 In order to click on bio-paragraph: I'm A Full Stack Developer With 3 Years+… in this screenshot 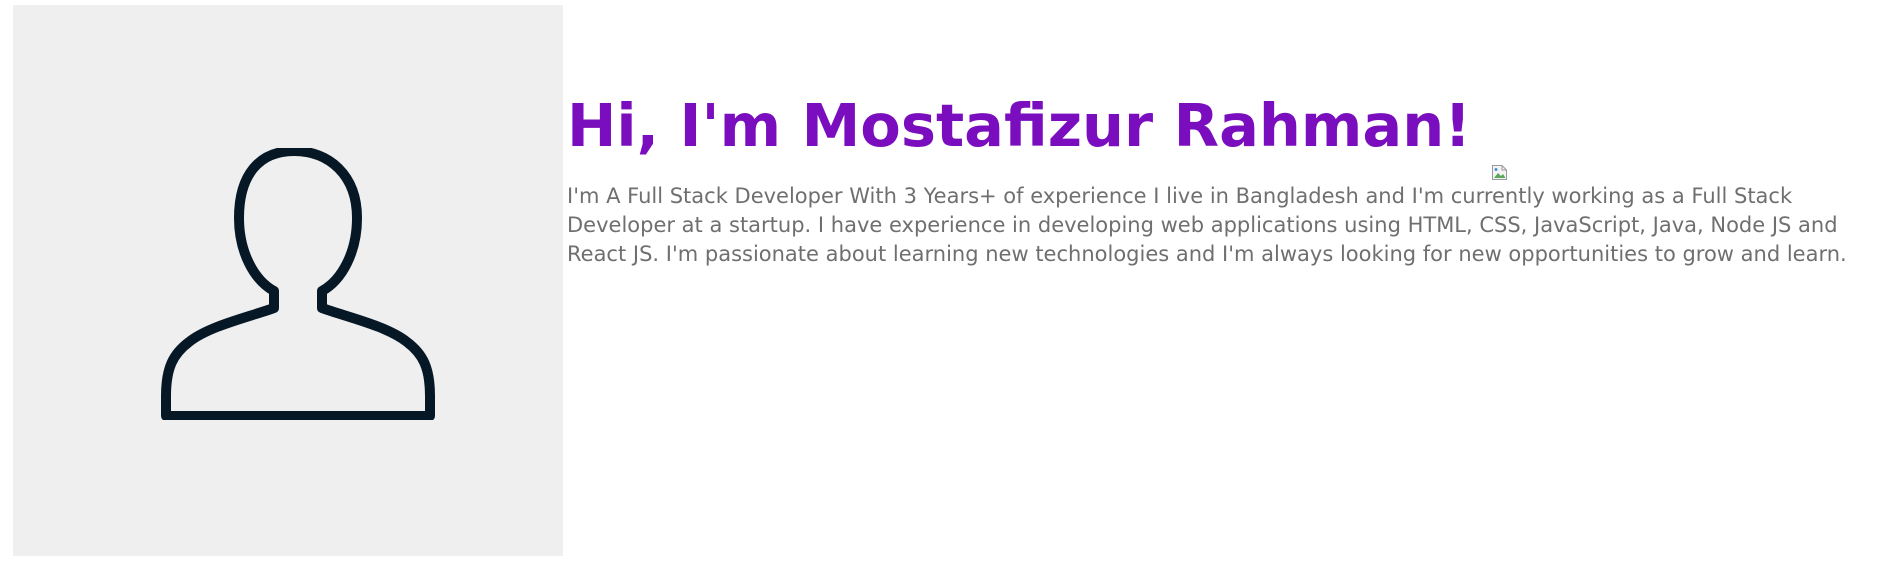, I will do `click(1207, 225)`.